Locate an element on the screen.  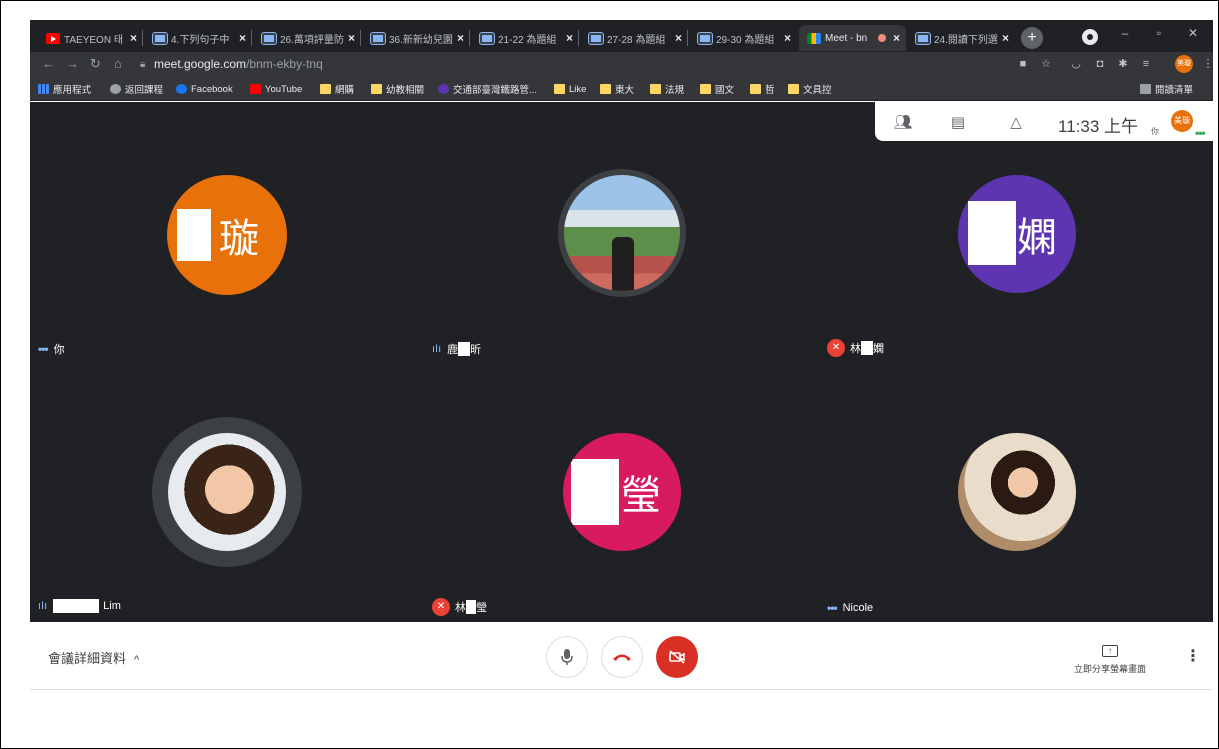
microphone-icon is located at coordinates (567, 657).